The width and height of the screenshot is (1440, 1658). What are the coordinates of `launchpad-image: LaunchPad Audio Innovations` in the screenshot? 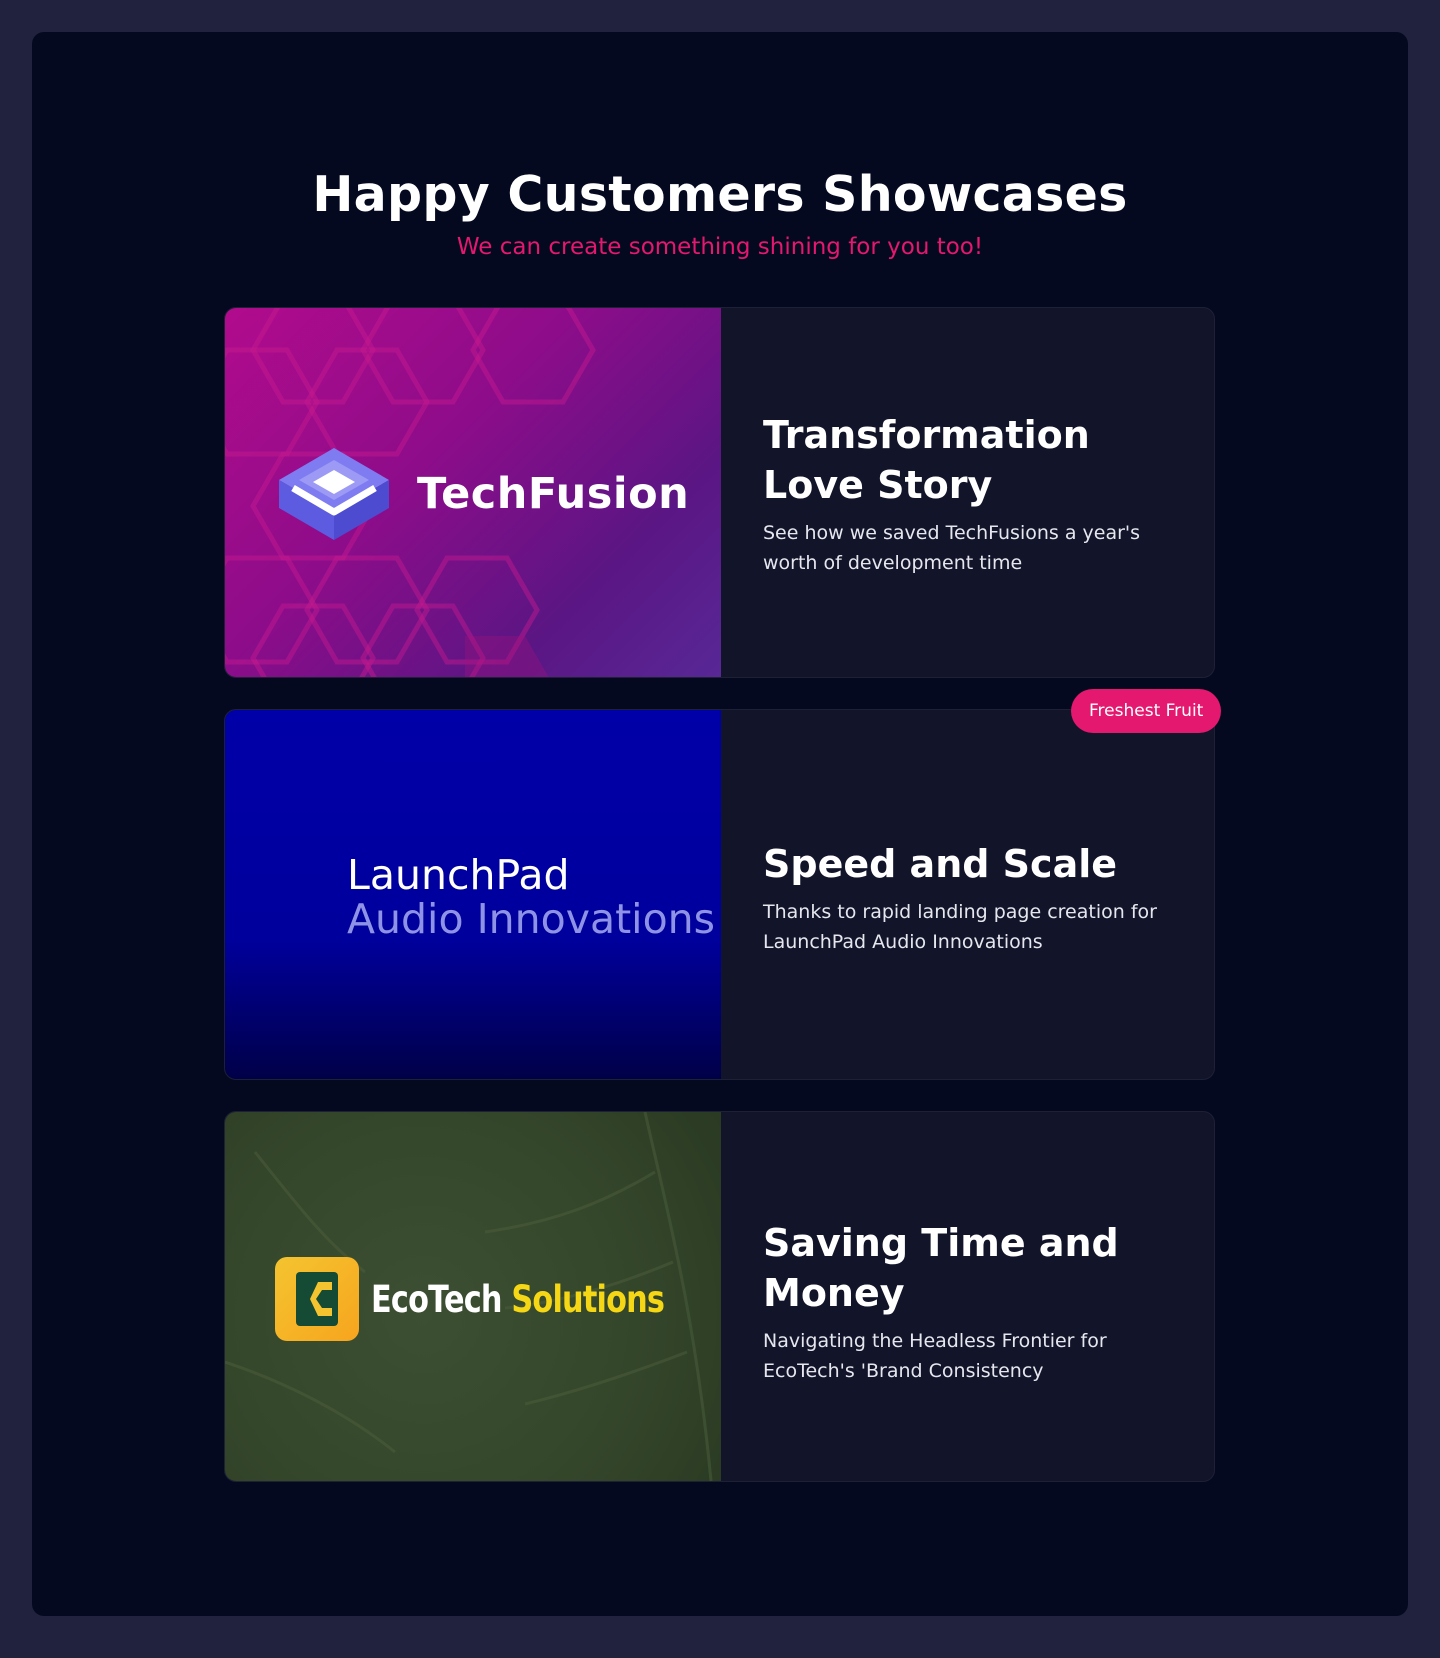 It's located at (473, 894).